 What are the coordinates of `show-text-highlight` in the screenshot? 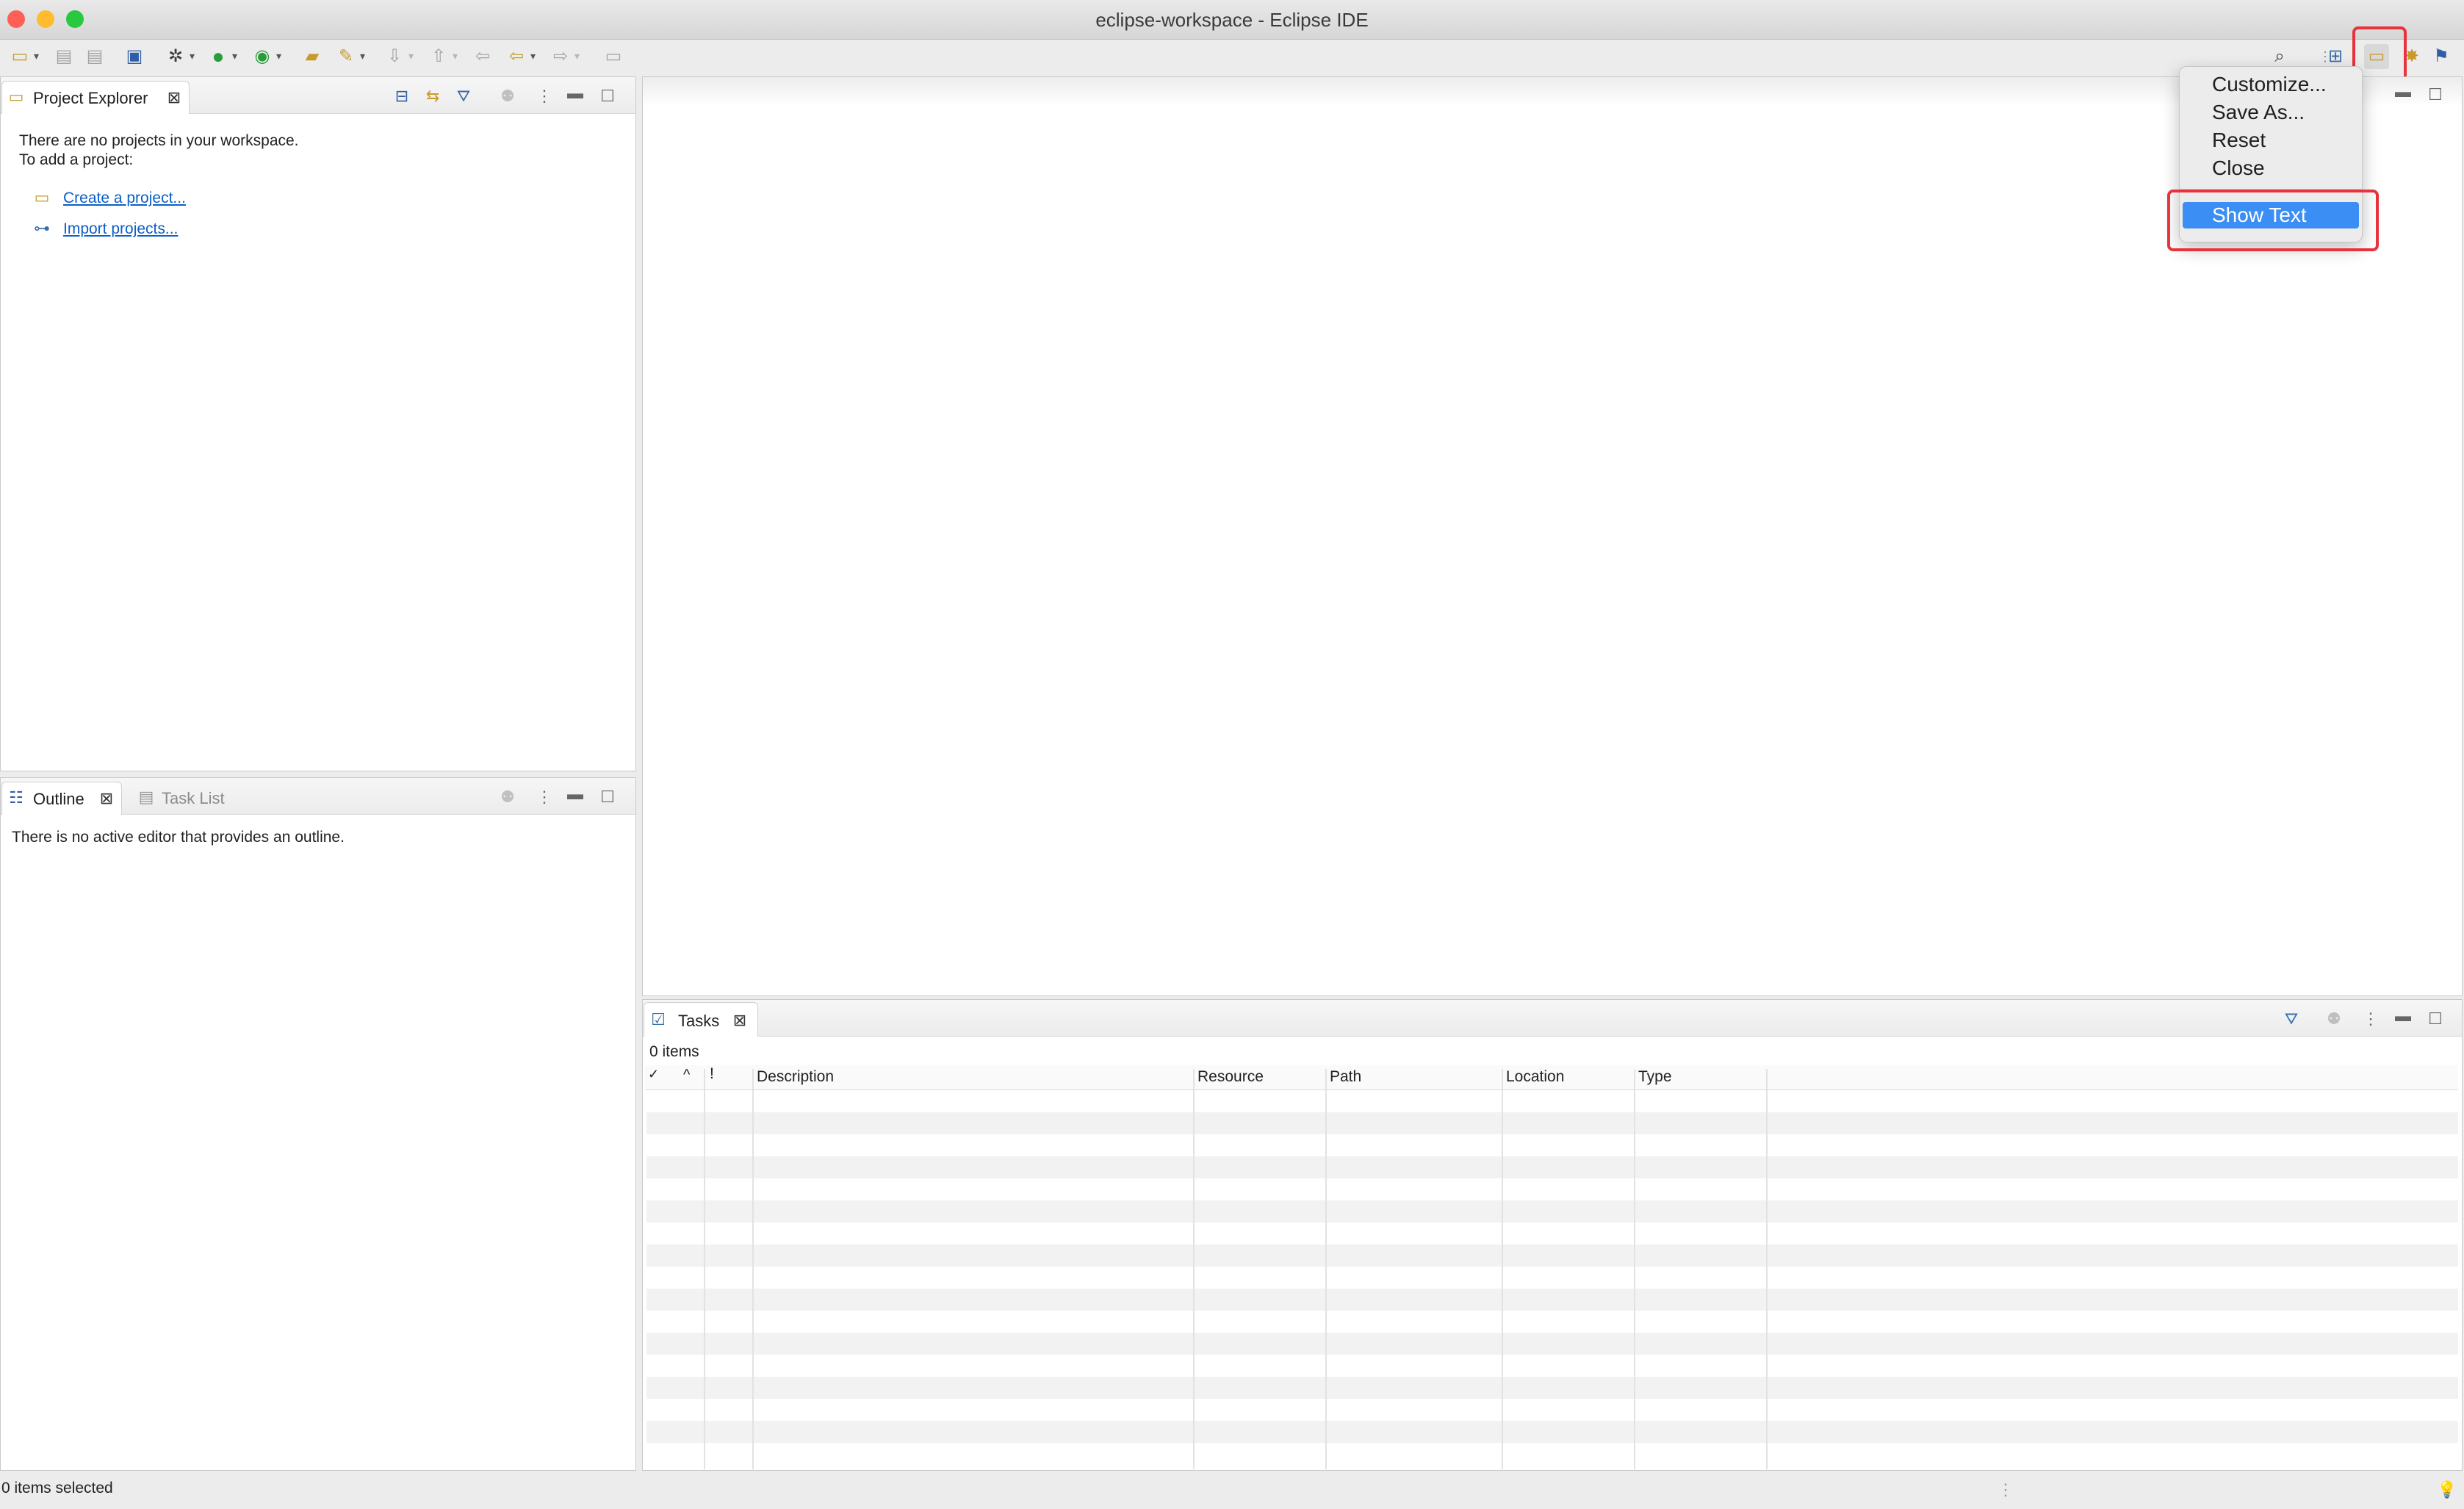 It's located at (2273, 221).